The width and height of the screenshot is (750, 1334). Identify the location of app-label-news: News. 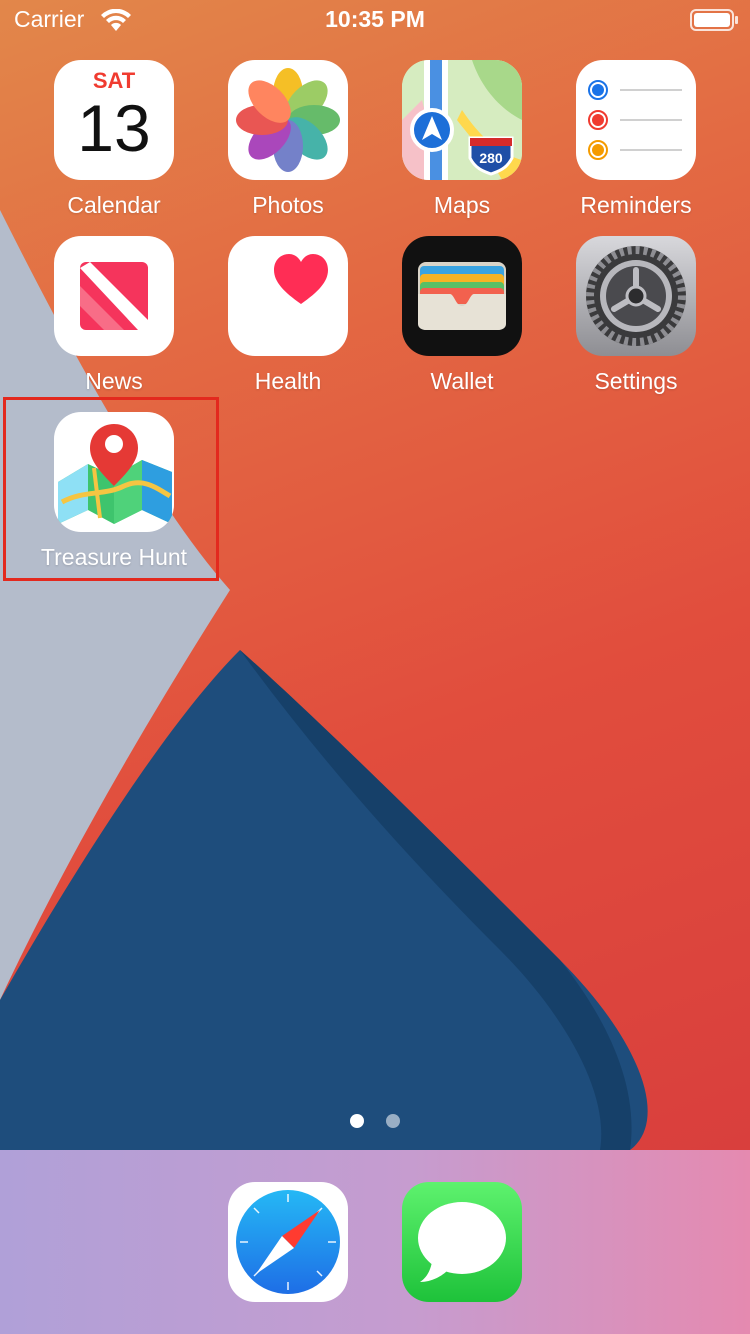
(114, 381).